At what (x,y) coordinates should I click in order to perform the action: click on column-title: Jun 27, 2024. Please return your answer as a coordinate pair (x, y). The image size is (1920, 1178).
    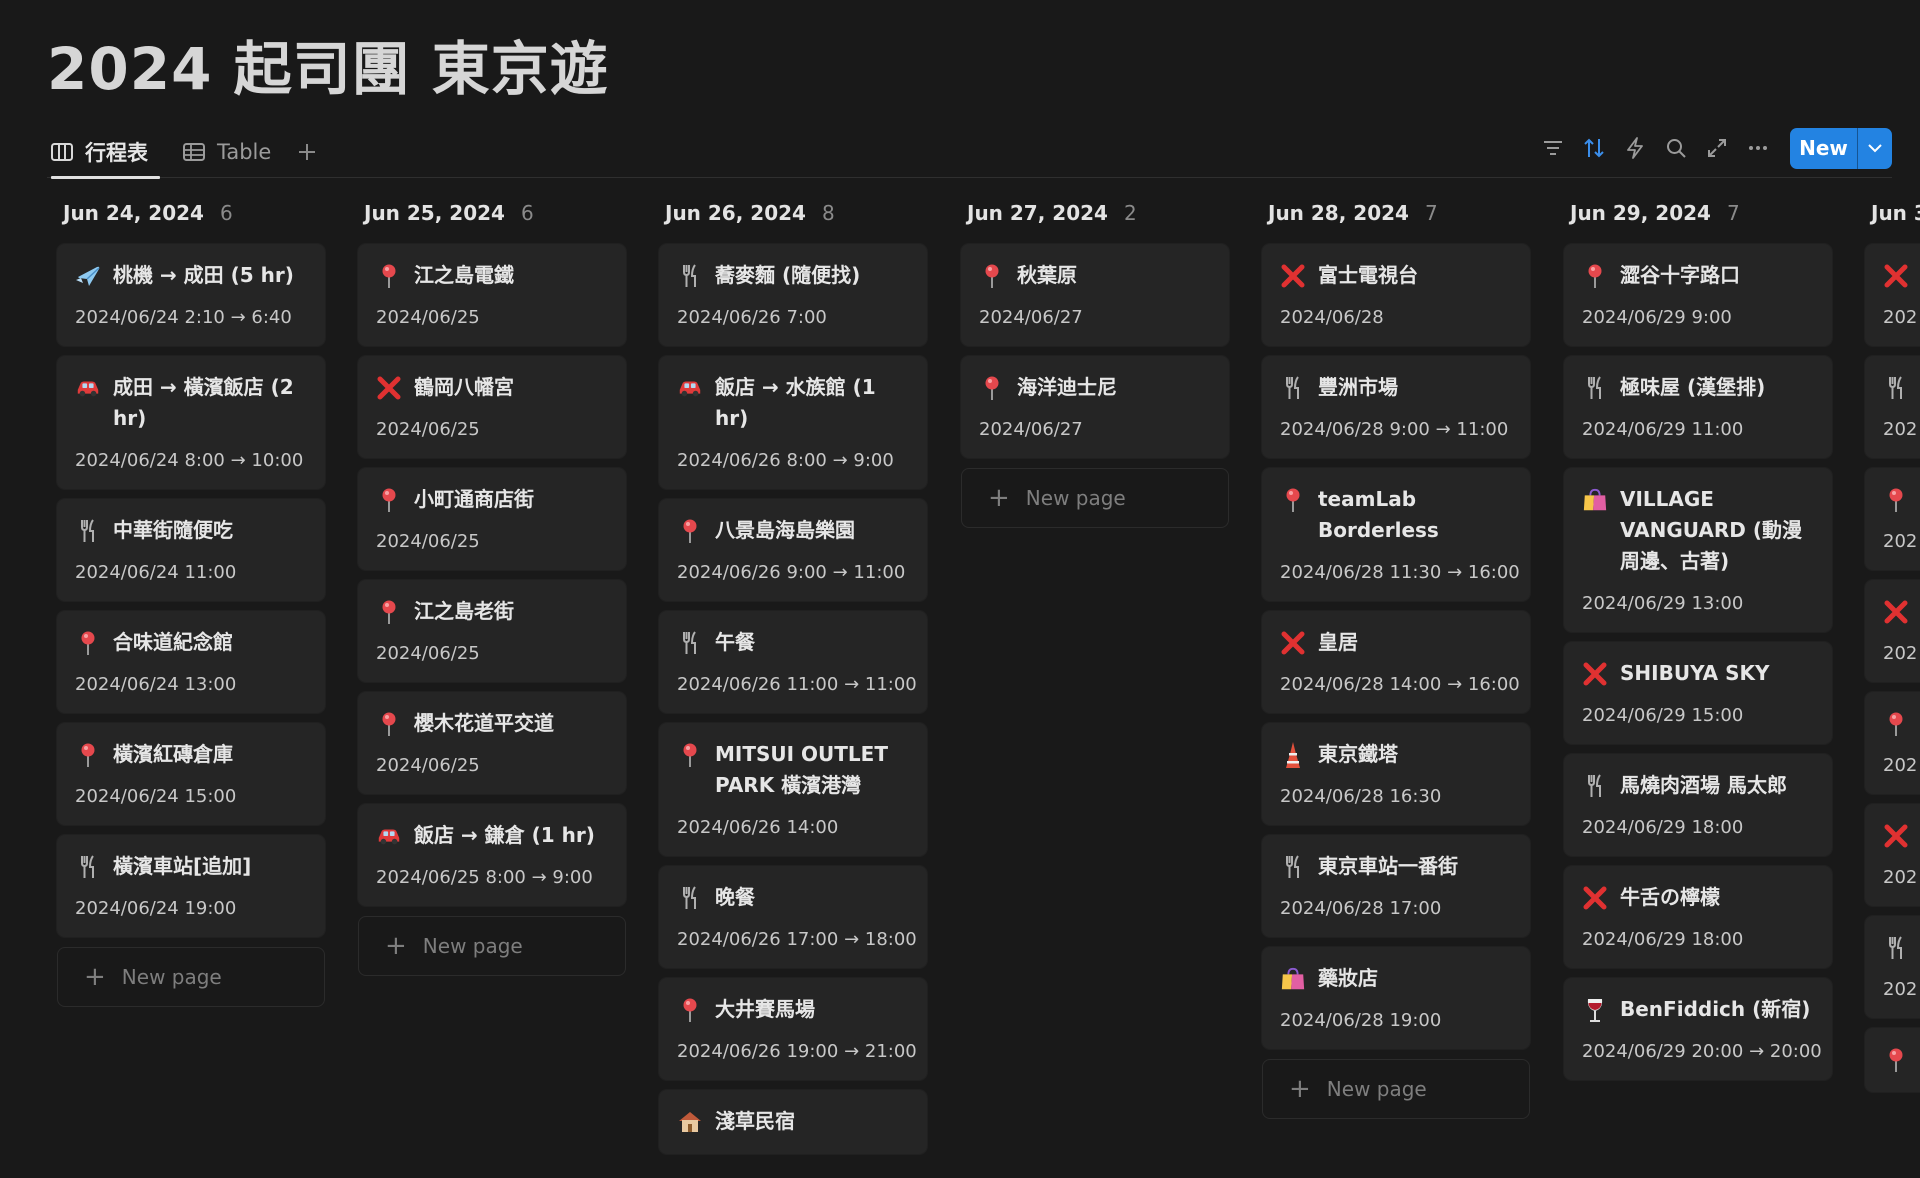
    Looking at the image, I should click on (1037, 213).